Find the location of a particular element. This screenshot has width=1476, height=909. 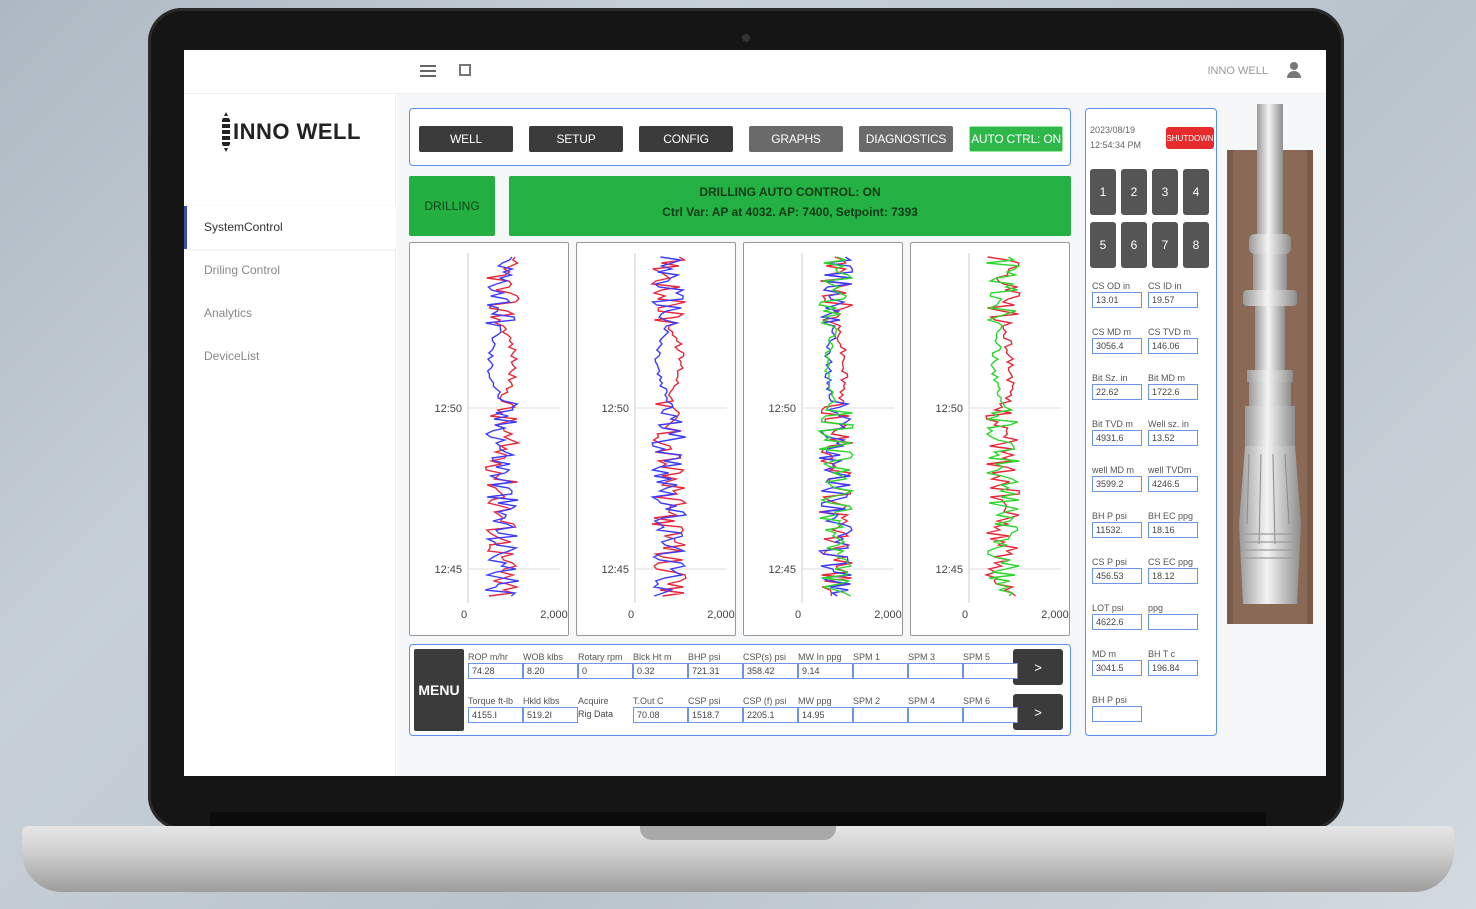

graphs-button: GRAPHS is located at coordinates (796, 139).